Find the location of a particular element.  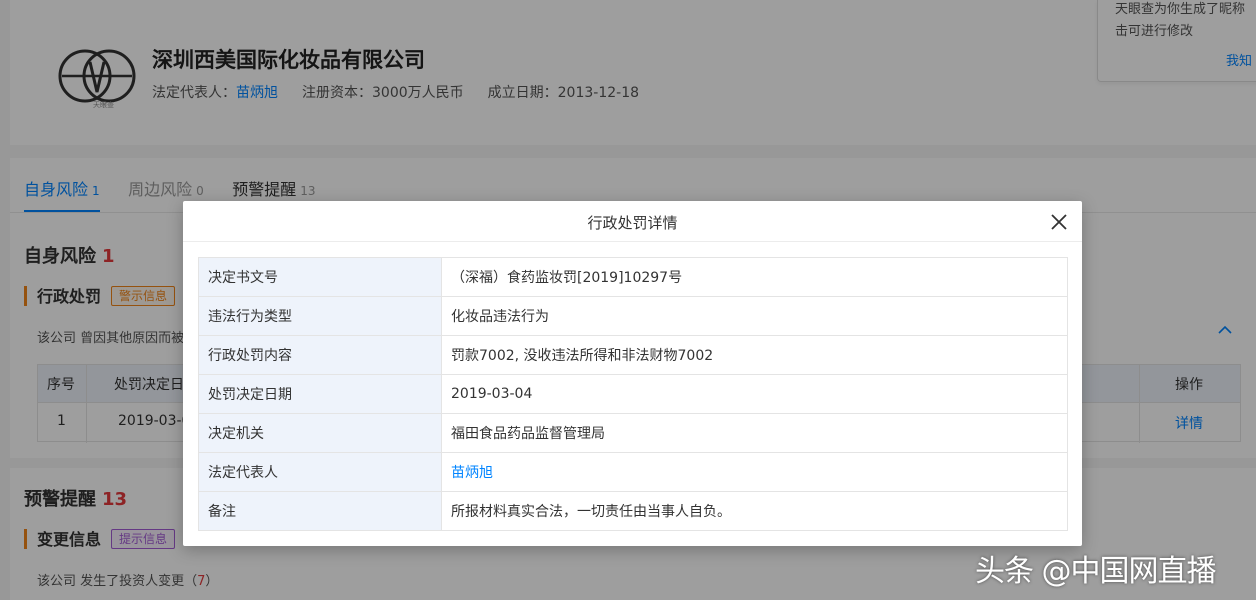

modal-title: 行政处罚详情 is located at coordinates (632, 223).